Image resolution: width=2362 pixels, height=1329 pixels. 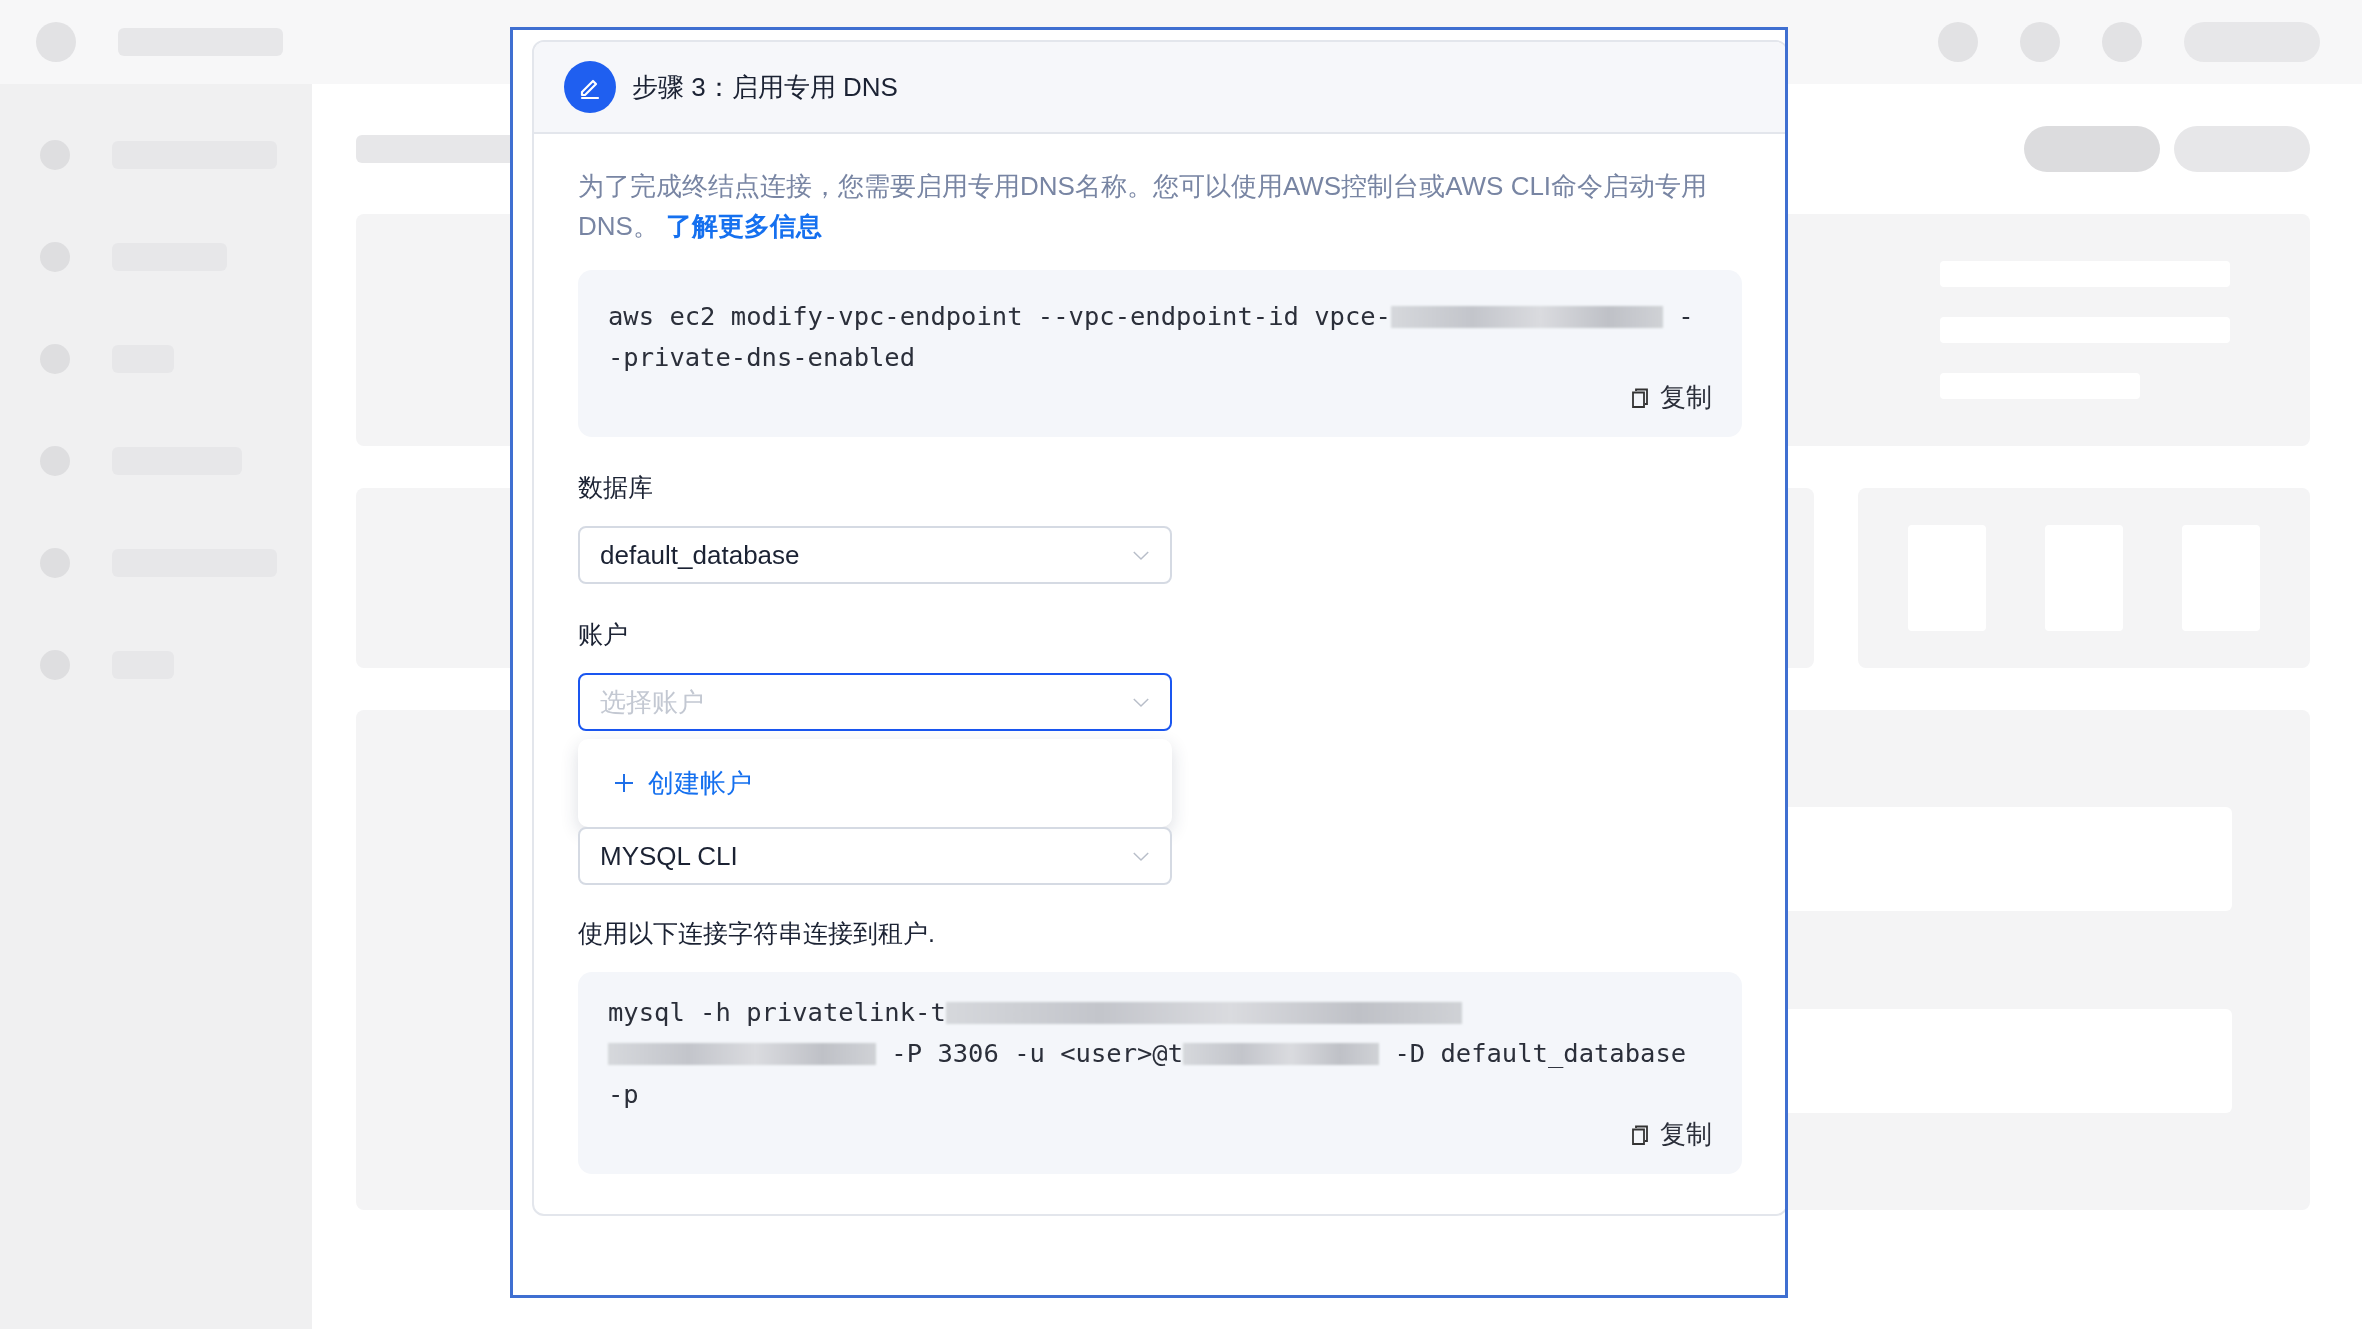 What do you see at coordinates (777, 1012) in the screenshot?
I see `code-text: mysql -h privatelink-t` at bounding box center [777, 1012].